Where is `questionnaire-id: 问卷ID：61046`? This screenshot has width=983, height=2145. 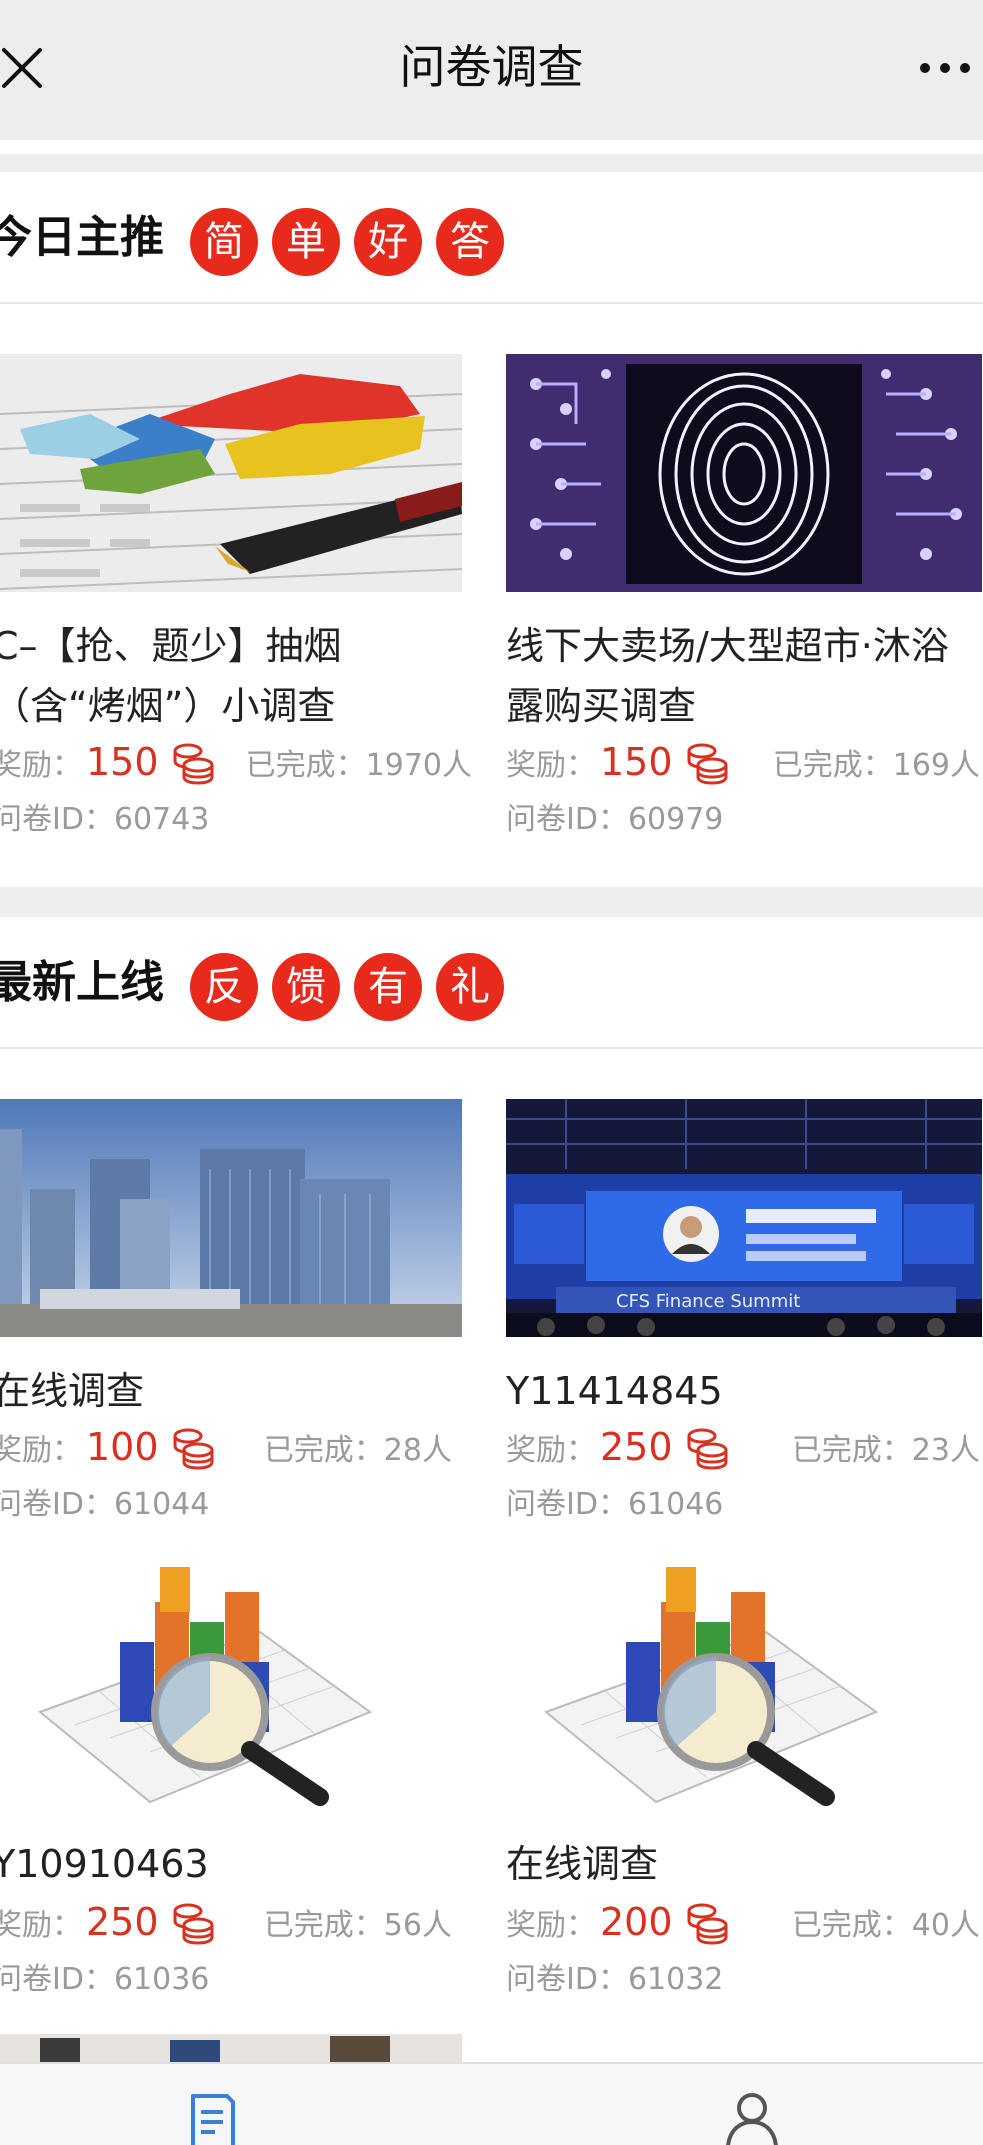
questionnaire-id: 问卷ID：61046 is located at coordinates (615, 1504).